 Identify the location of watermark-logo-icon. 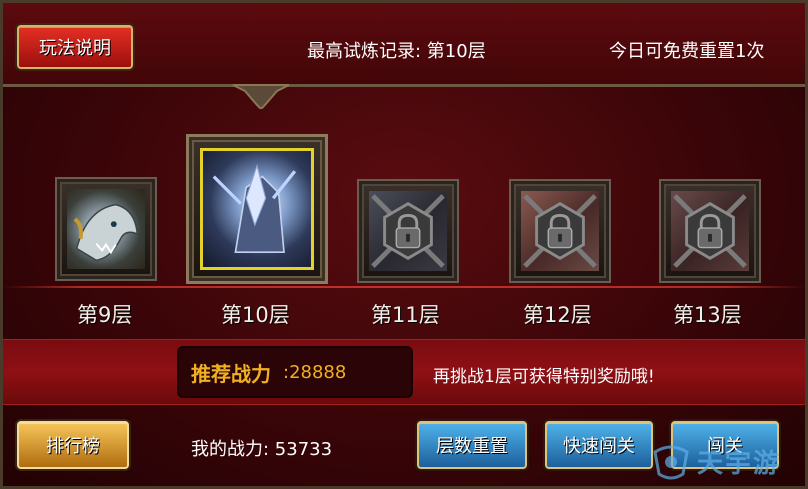
(671, 462).